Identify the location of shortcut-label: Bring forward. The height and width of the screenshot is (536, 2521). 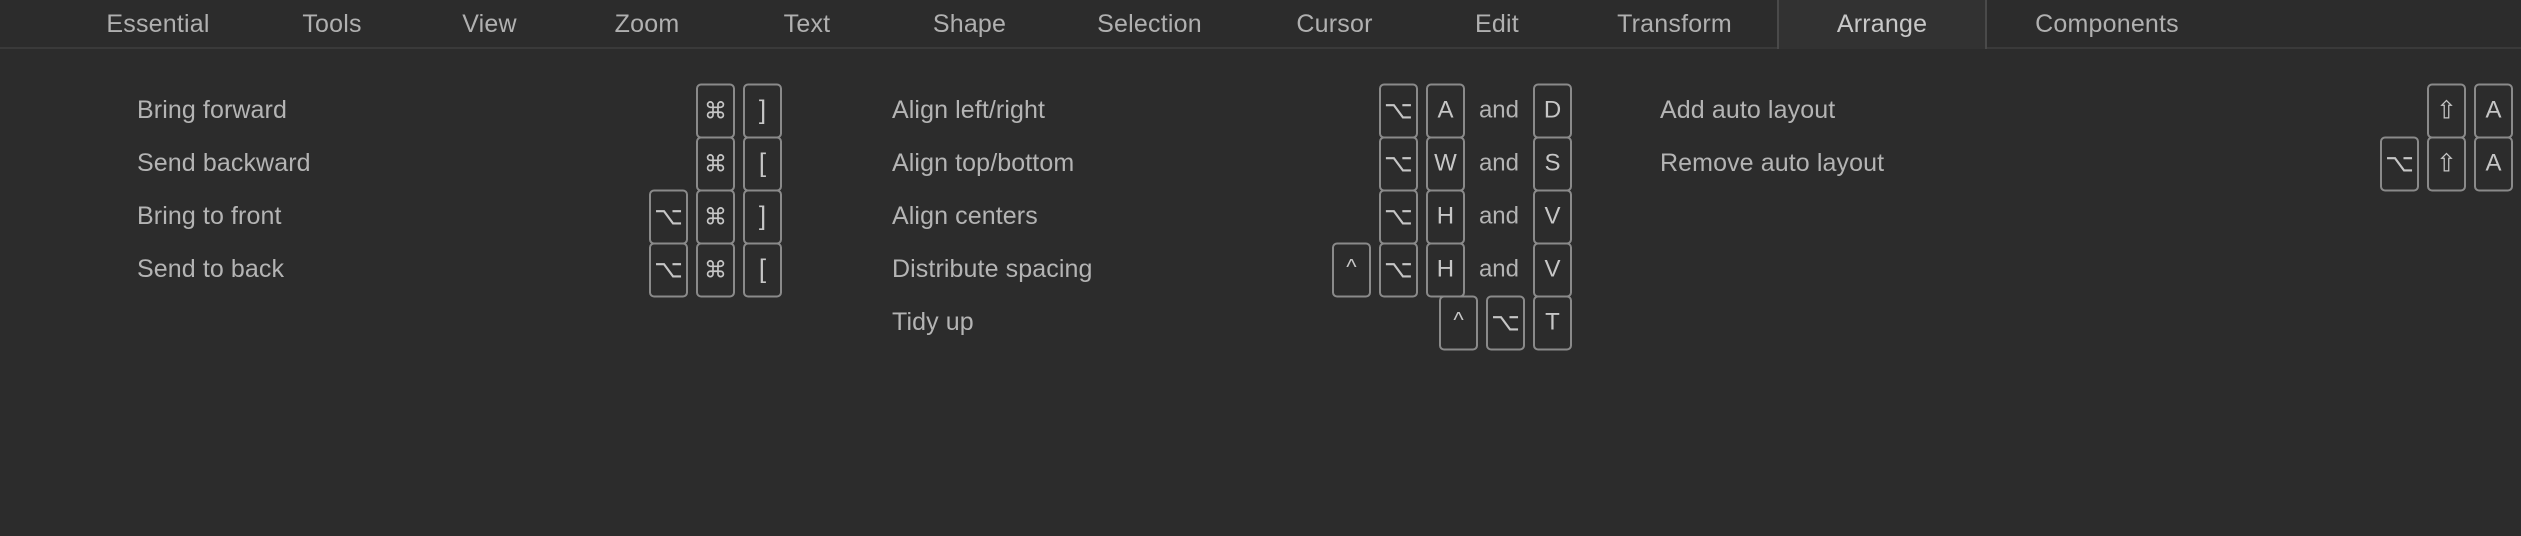
(212, 110).